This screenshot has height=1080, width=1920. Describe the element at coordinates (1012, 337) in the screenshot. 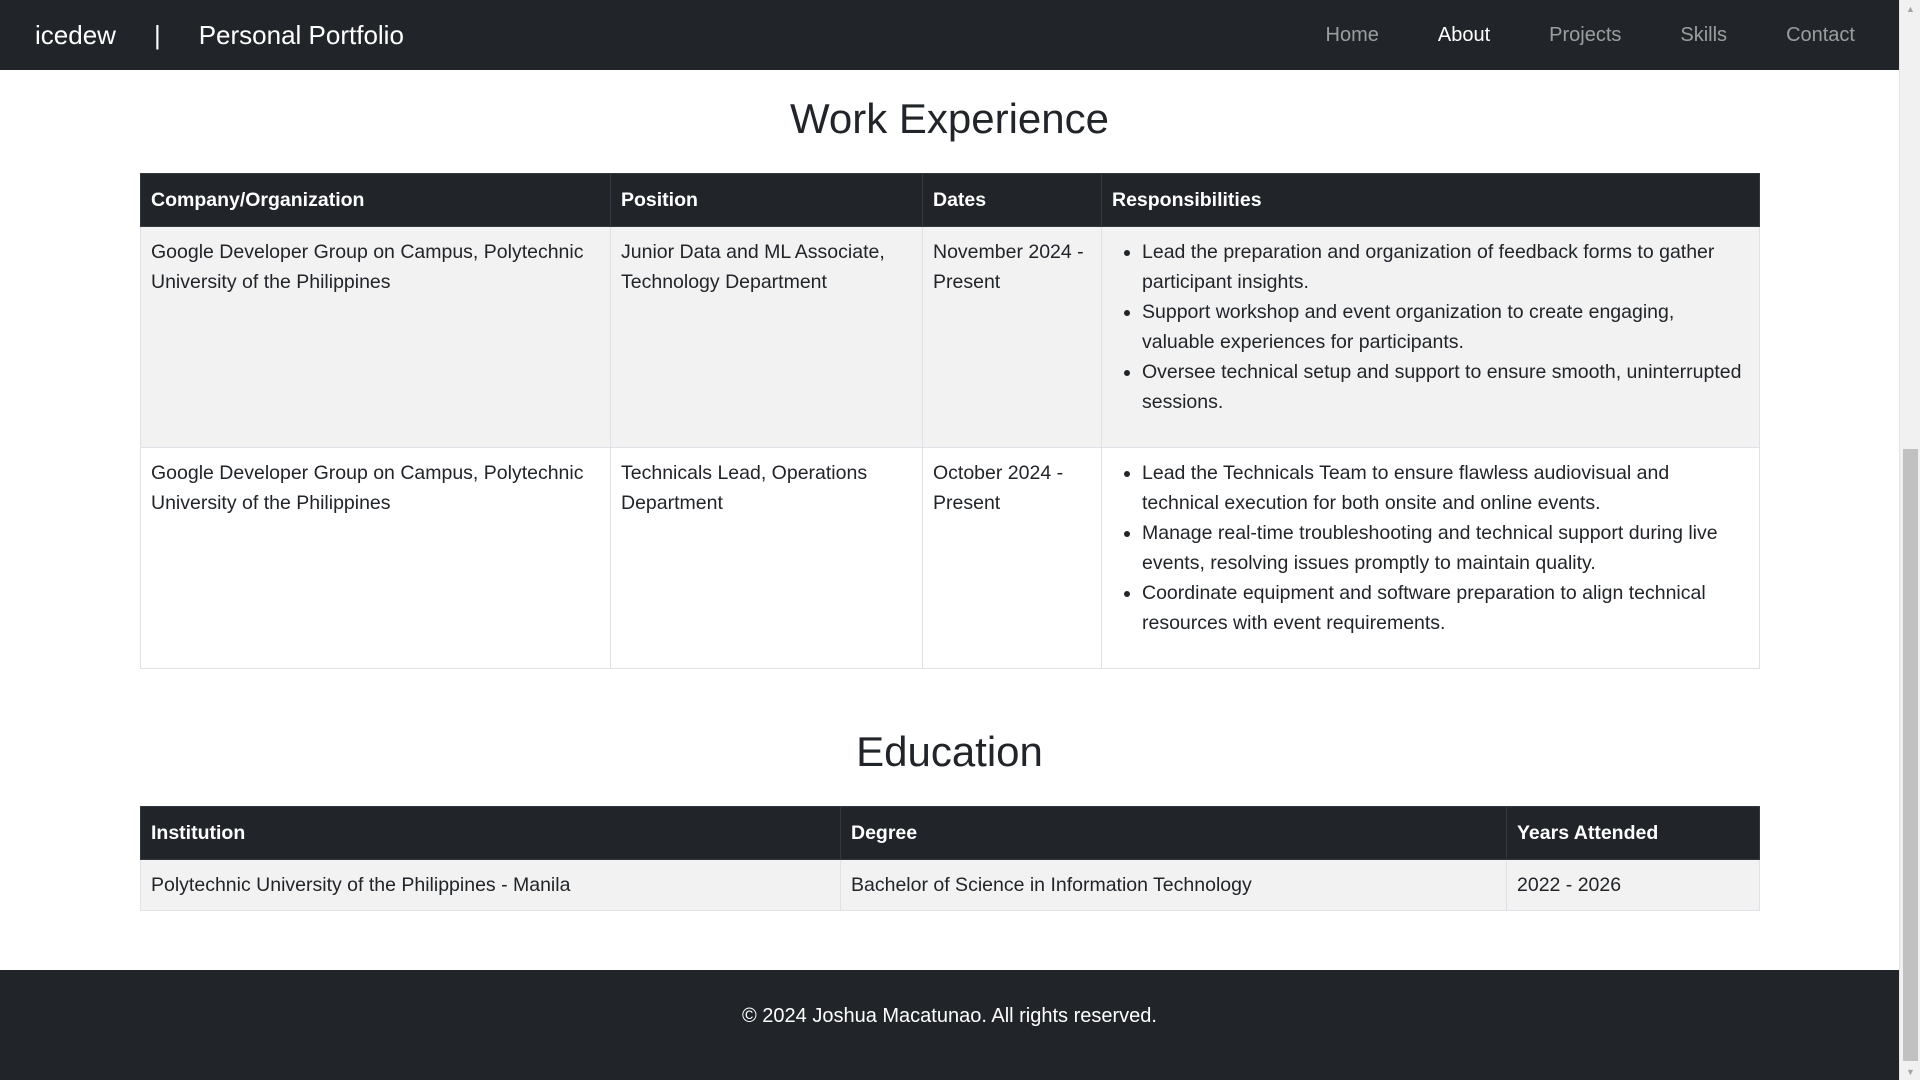

I see `cell-dates: November 2024 - Present` at that location.